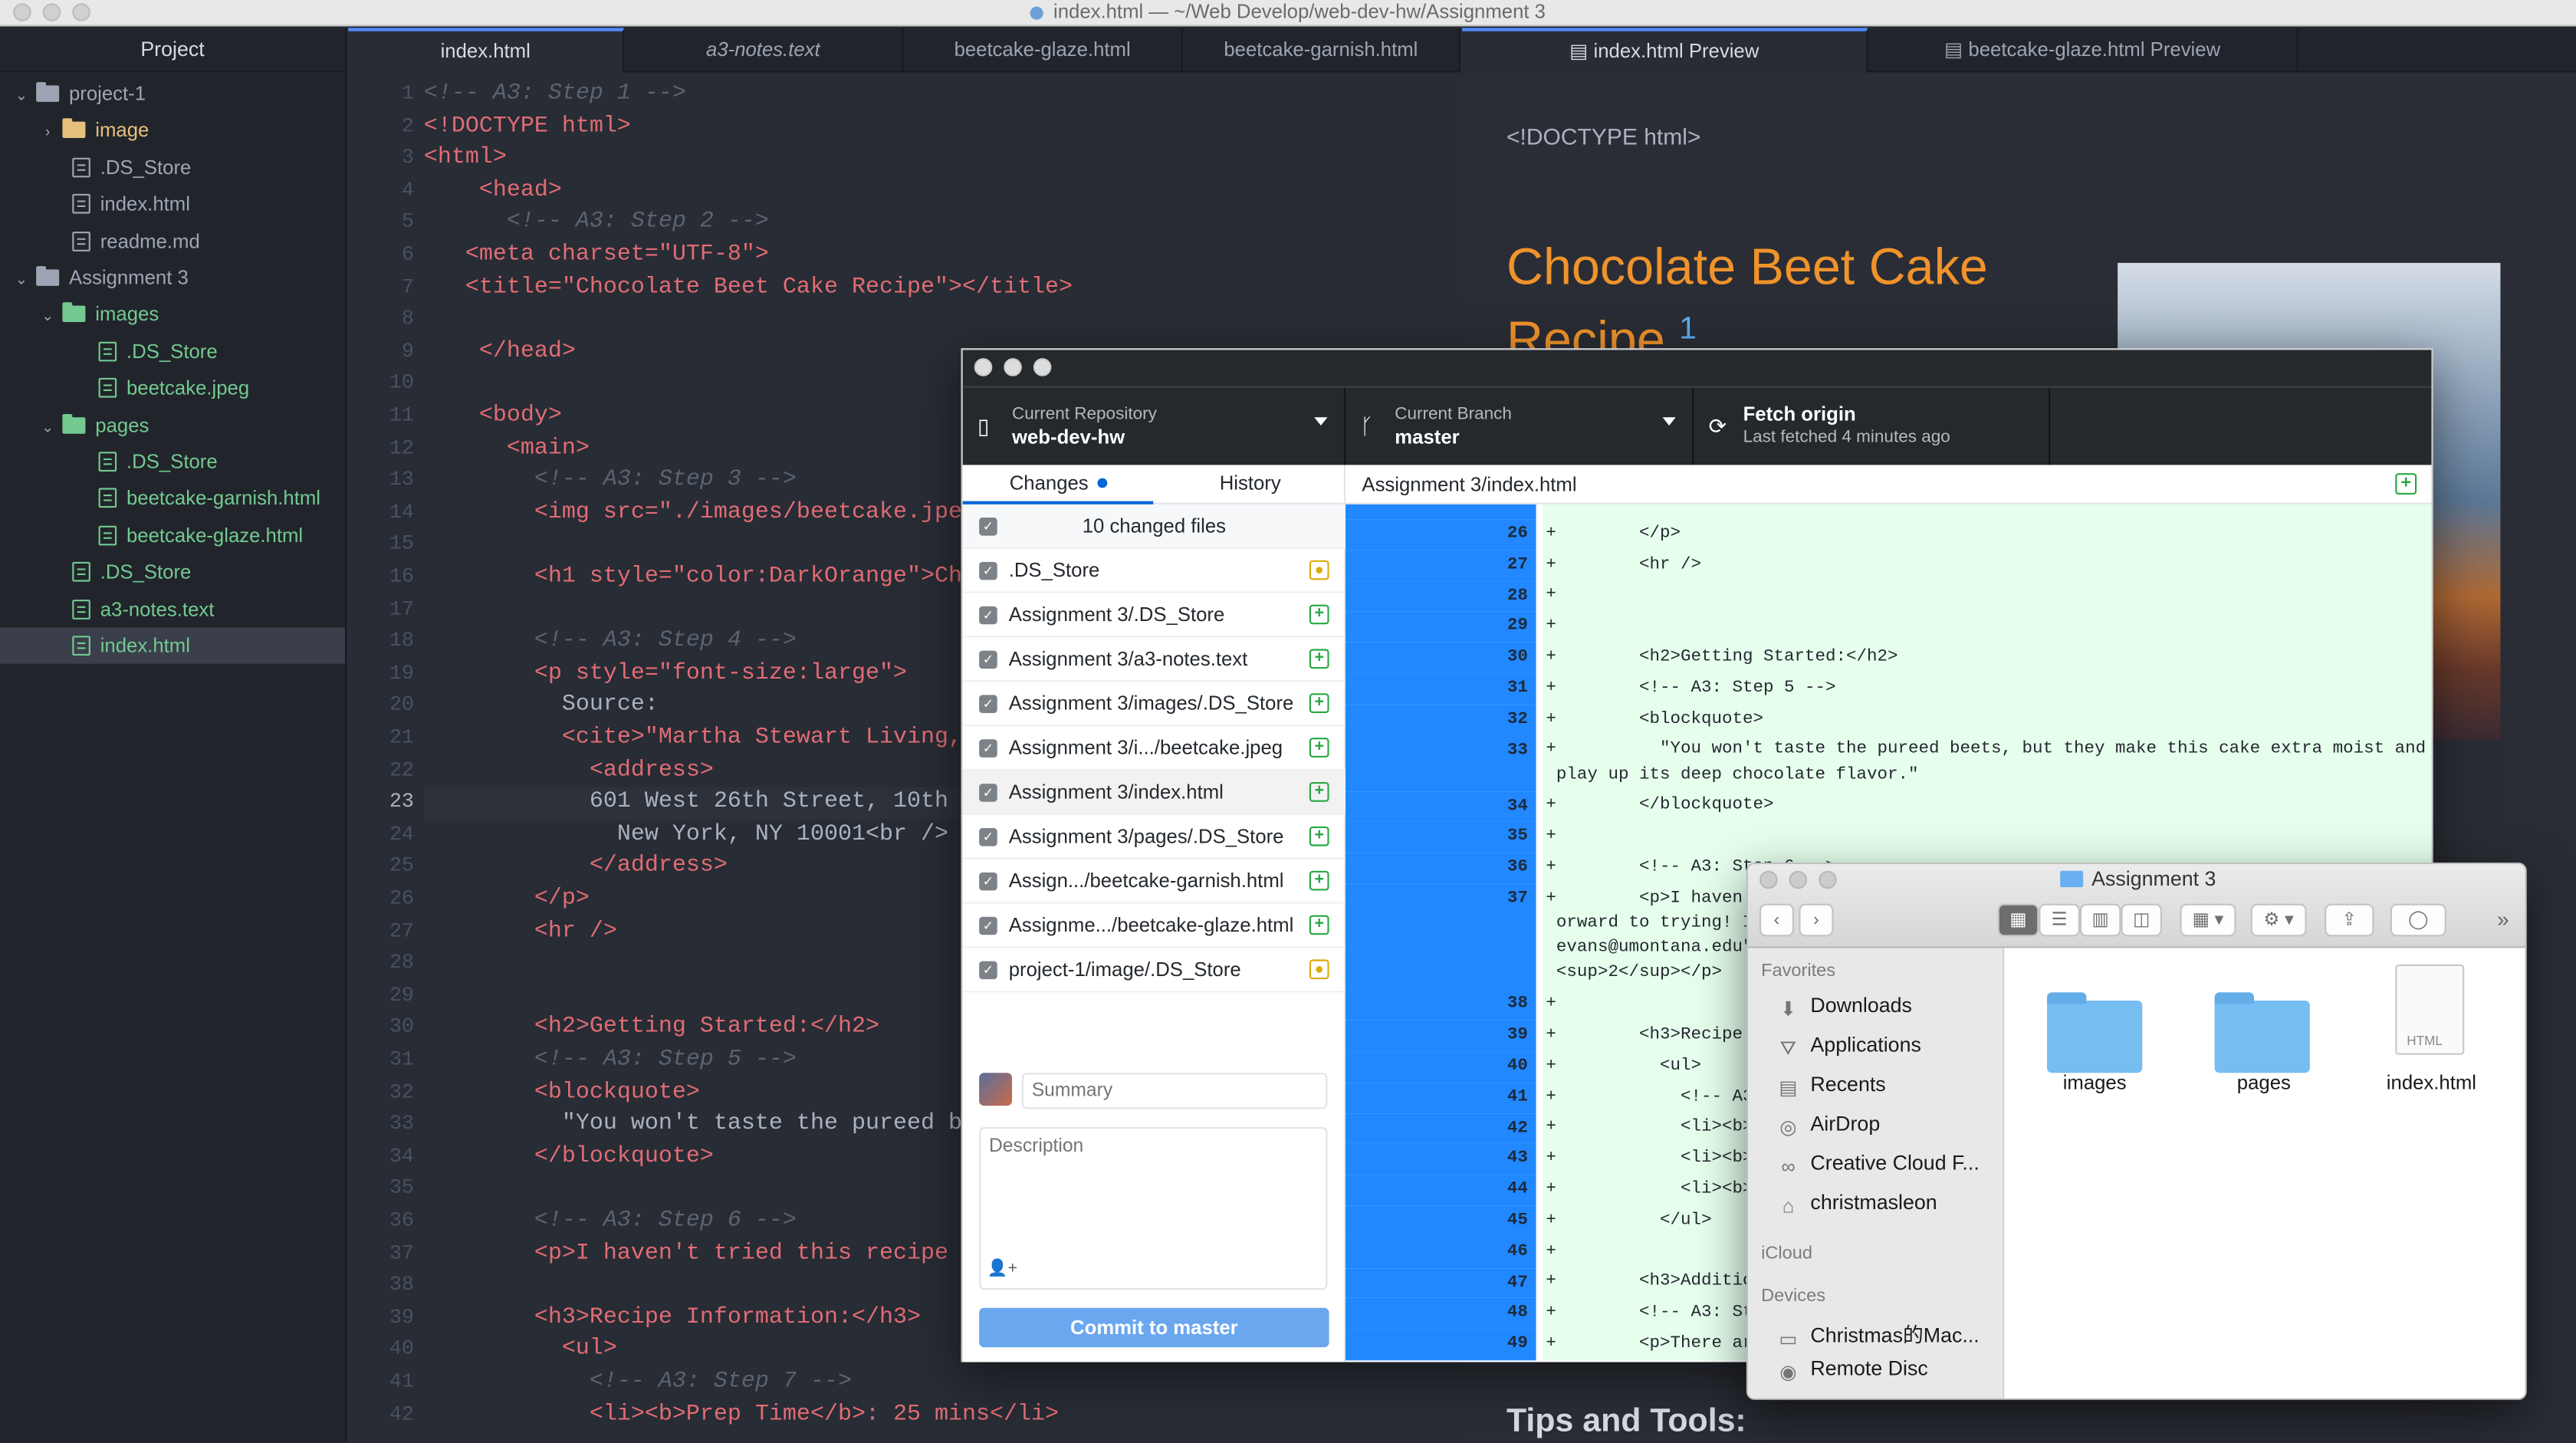  I want to click on code-line: <hr />, so click(520, 932).